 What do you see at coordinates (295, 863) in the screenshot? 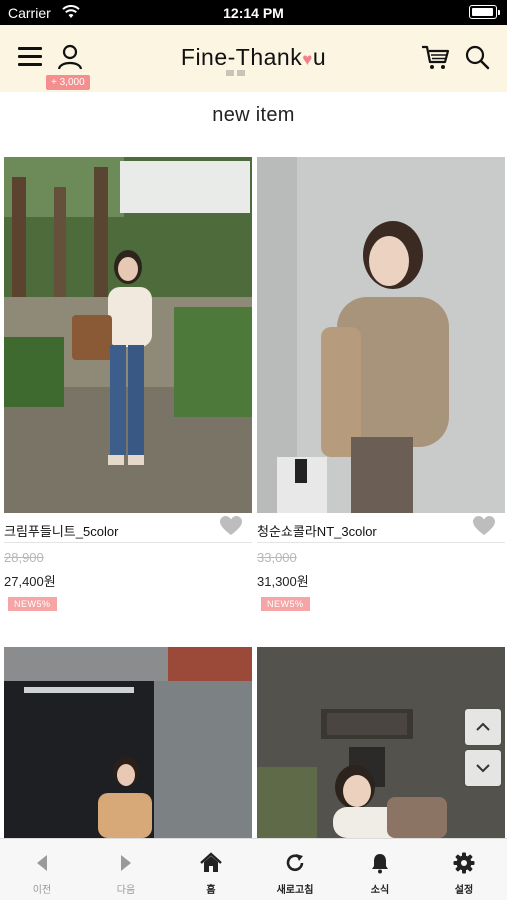
I see `refresh-icon` at bounding box center [295, 863].